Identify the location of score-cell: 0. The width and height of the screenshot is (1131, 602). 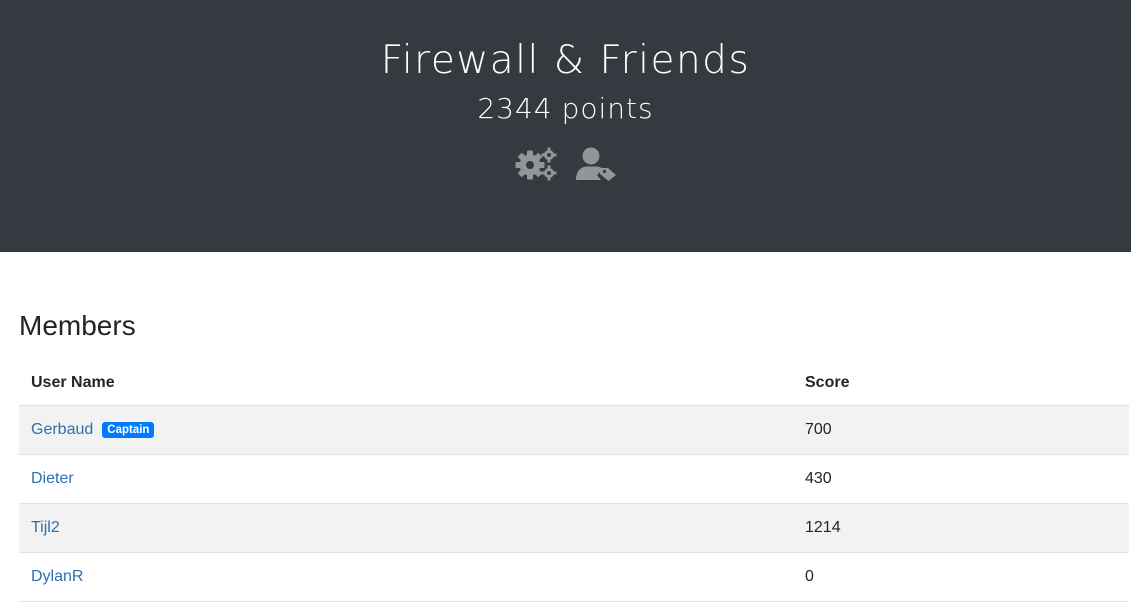
(961, 577).